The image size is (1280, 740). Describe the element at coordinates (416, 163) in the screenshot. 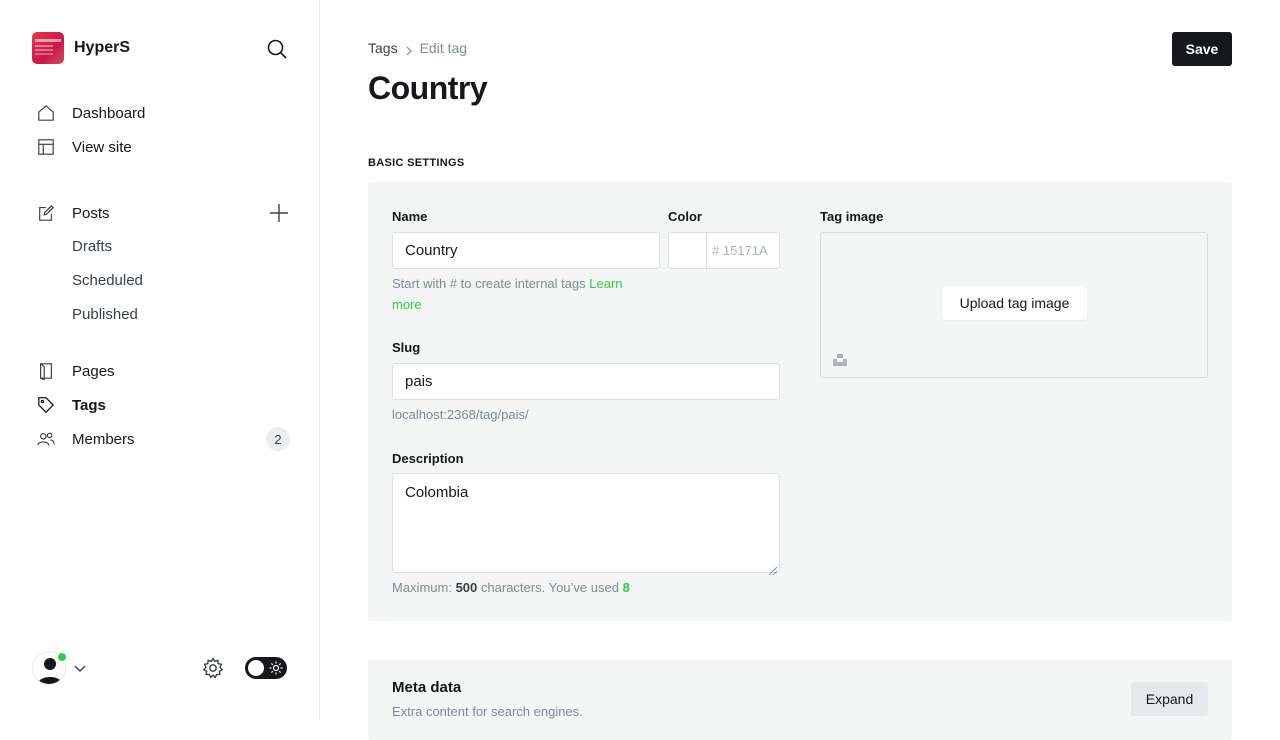

I see `basic-settings-heading: BASIC SETTINGS` at that location.